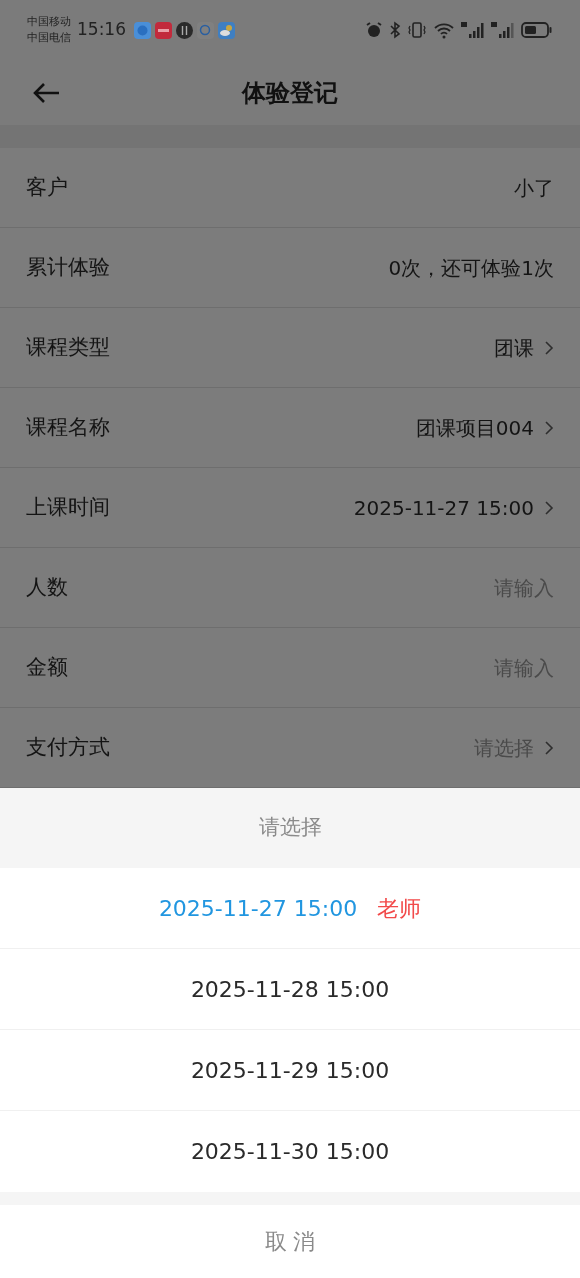 The width and height of the screenshot is (580, 1278). I want to click on option-item: 2025-11-27 15:00 老师, so click(290, 908).